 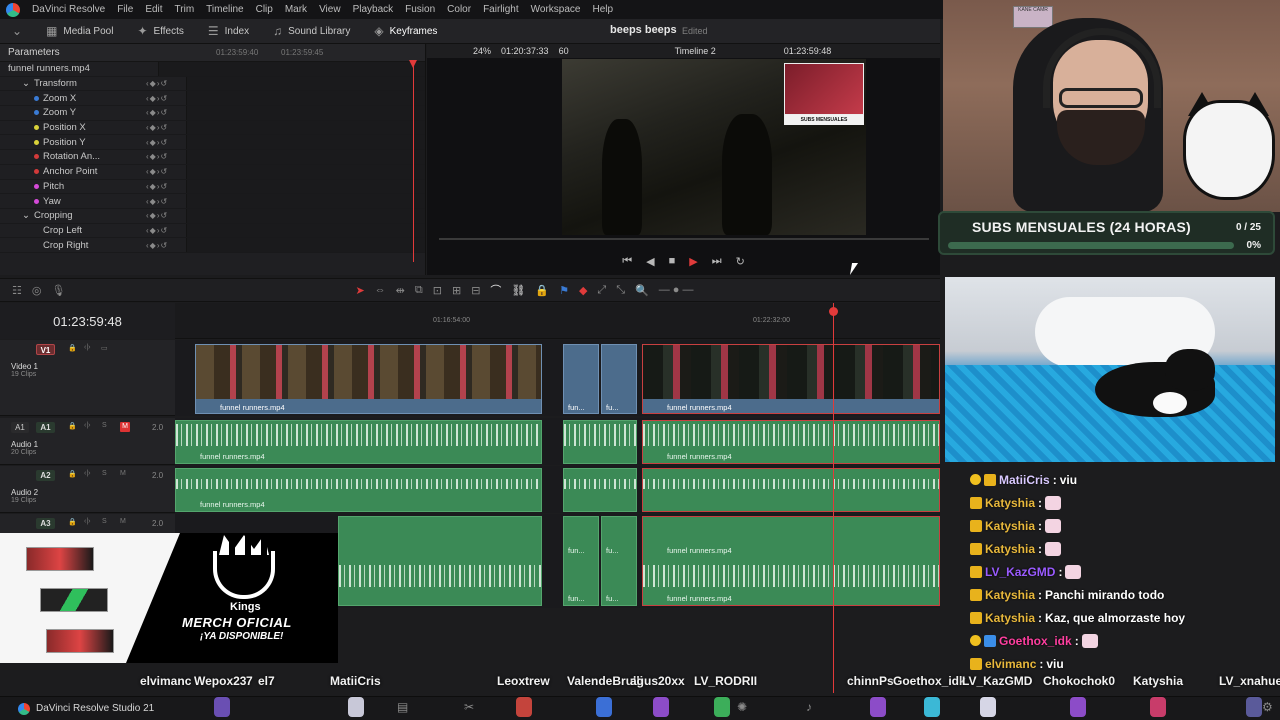 I want to click on track-id-badge: A3, so click(x=45, y=523).